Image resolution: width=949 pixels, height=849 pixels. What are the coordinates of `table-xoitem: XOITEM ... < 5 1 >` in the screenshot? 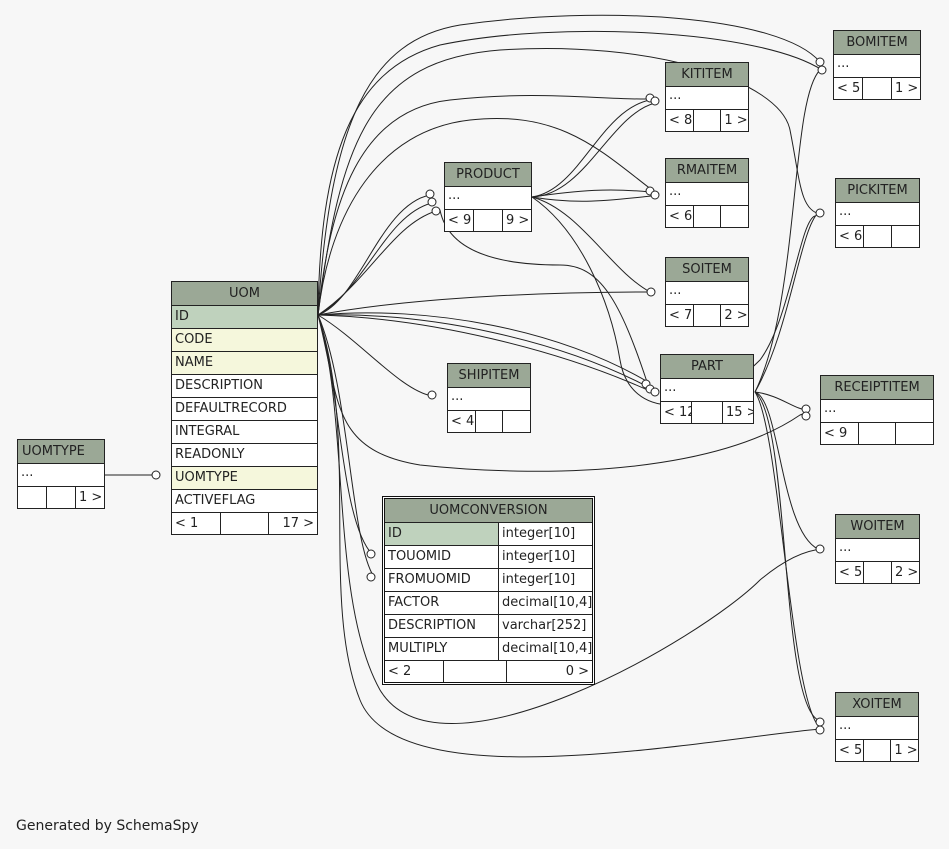 It's located at (877, 727).